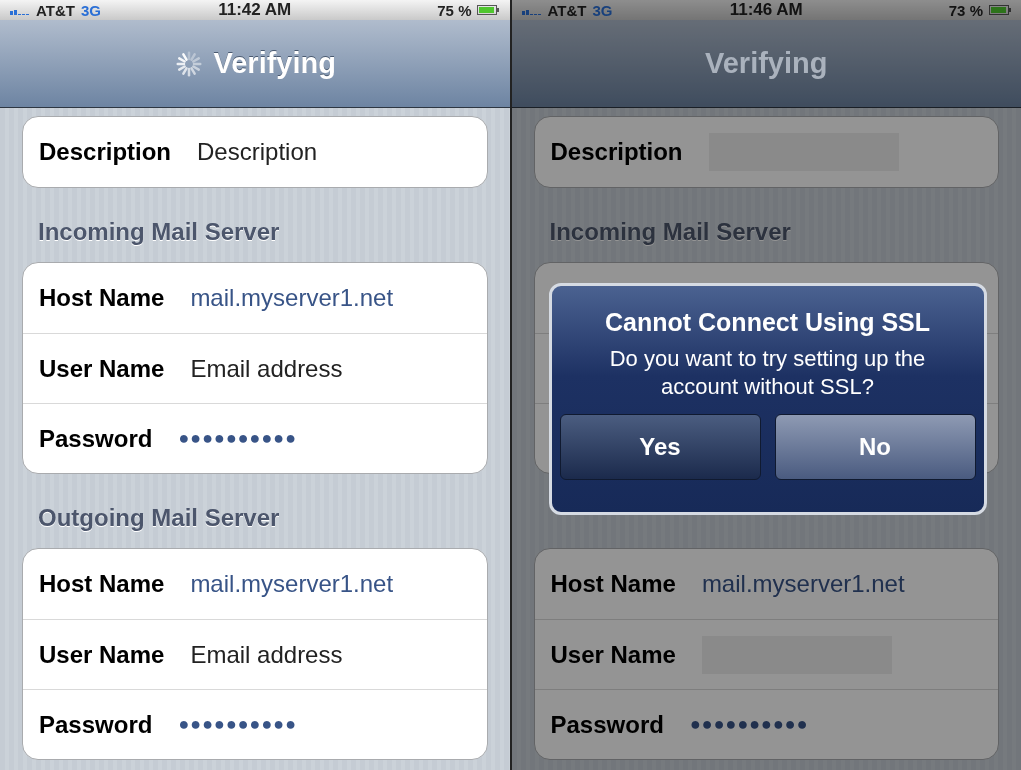 The image size is (1021, 770). I want to click on battery-percent: 73 %, so click(965, 10).